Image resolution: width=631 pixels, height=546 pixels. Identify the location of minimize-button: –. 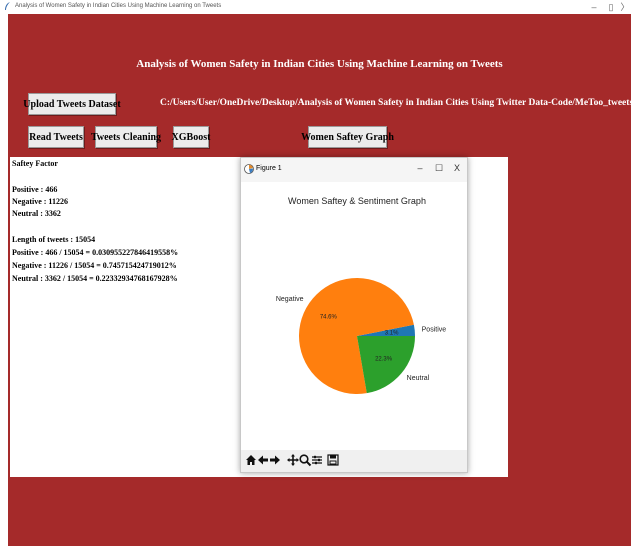
(594, 7).